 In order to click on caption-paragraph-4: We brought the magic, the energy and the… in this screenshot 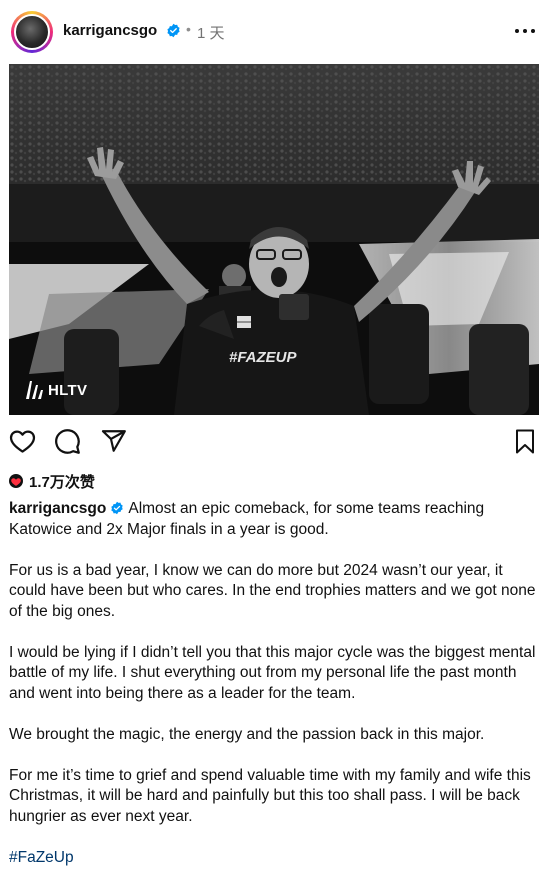, I will do `click(247, 734)`.